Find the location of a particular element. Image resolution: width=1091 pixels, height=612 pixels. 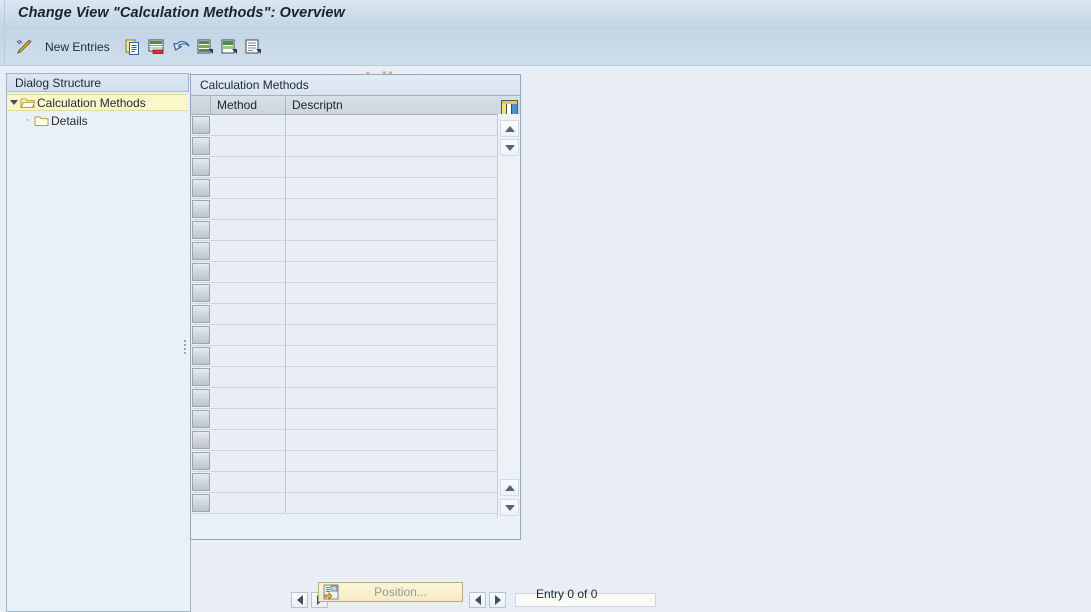

column-header-method: Method is located at coordinates (248, 105).